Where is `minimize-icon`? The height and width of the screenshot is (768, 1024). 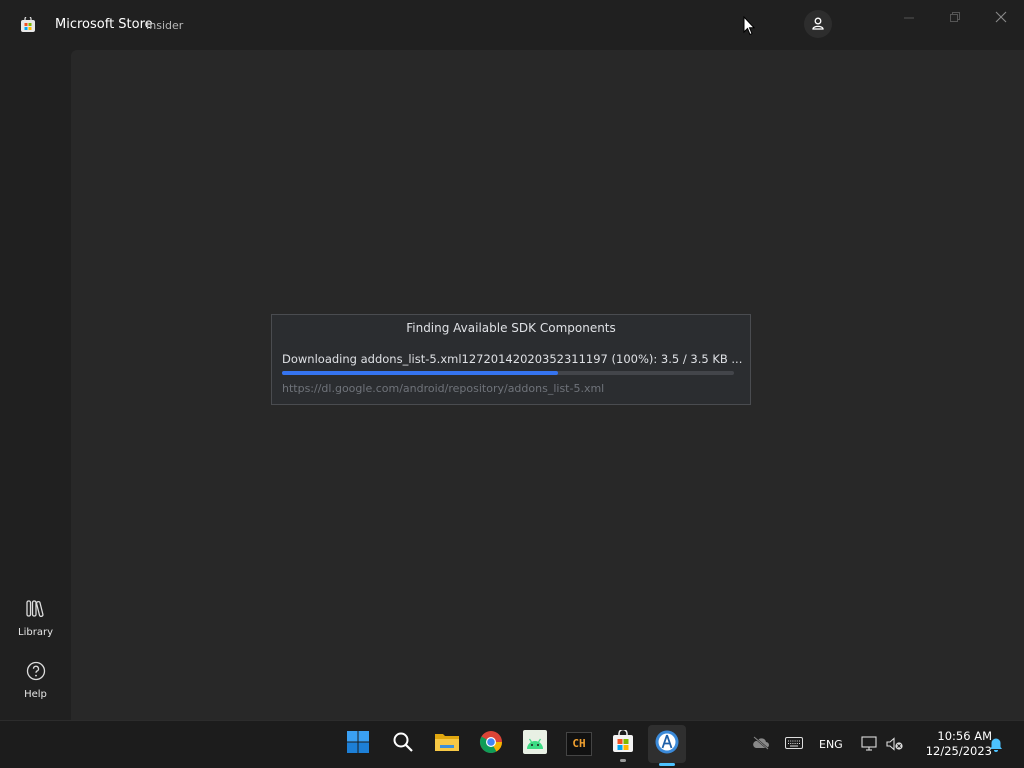 minimize-icon is located at coordinates (909, 17).